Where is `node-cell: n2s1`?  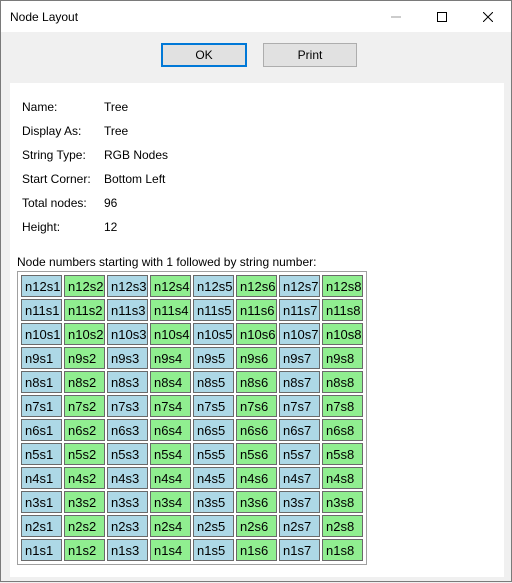 node-cell: n2s1 is located at coordinates (41, 526).